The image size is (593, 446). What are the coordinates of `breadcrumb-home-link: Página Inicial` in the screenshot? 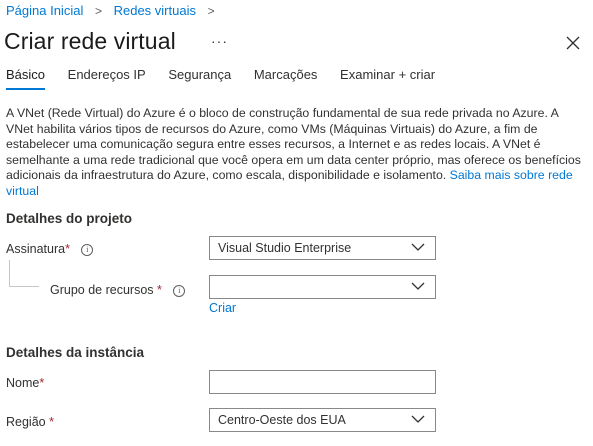 It's located at (44, 10).